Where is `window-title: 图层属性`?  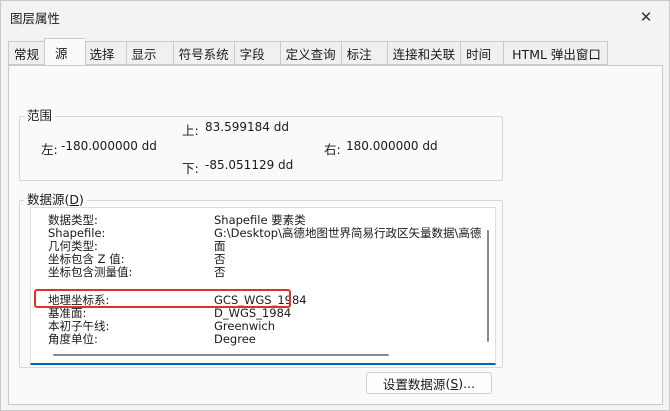 window-title: 图层属性 is located at coordinates (35, 18).